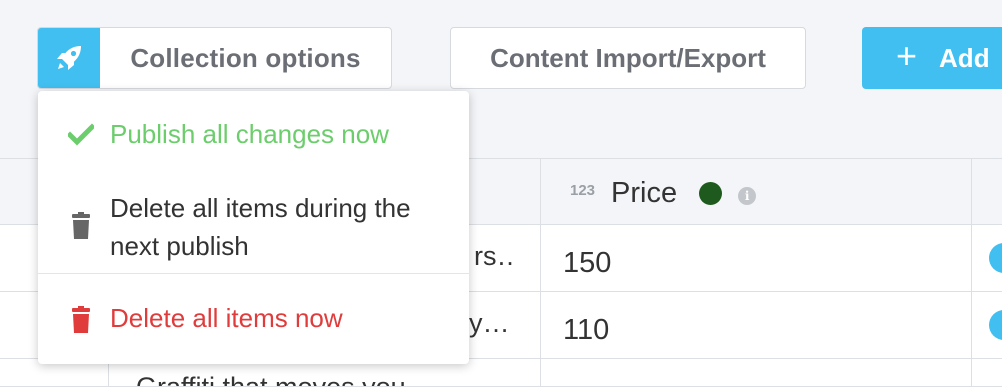 The width and height of the screenshot is (1002, 387). Describe the element at coordinates (628, 58) in the screenshot. I see `content-import-export-button: Content Import/Export` at that location.